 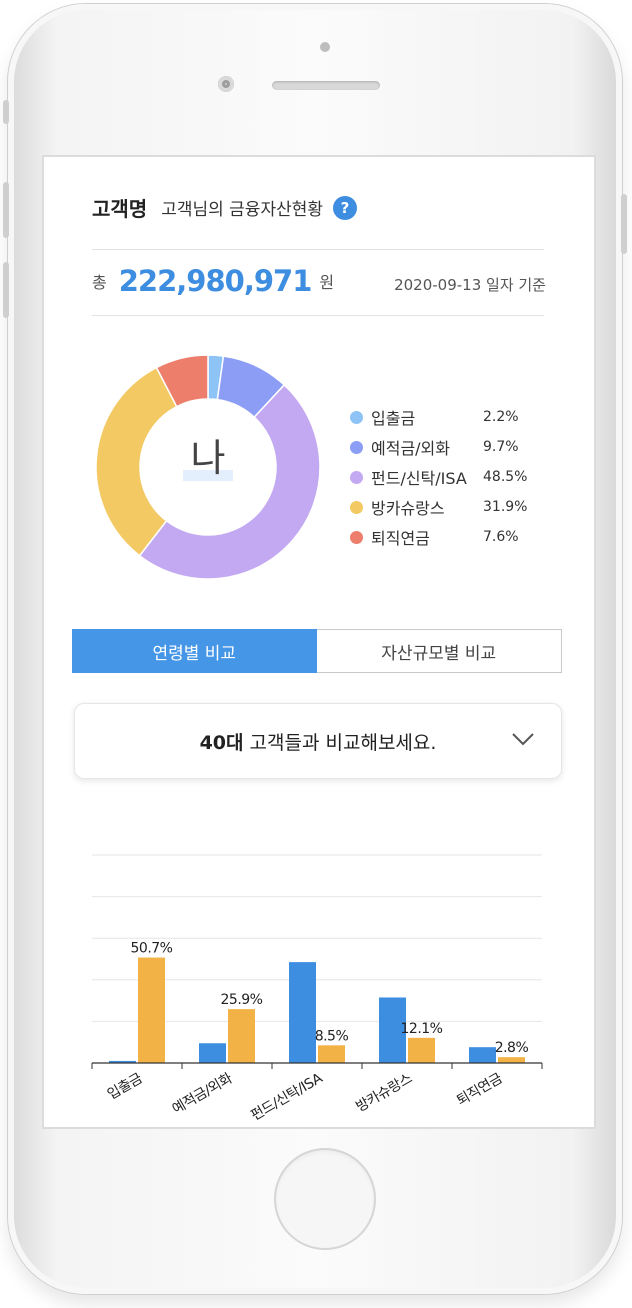 I want to click on dropdown-suffix: 고객들과 비교해보세요., so click(x=340, y=742).